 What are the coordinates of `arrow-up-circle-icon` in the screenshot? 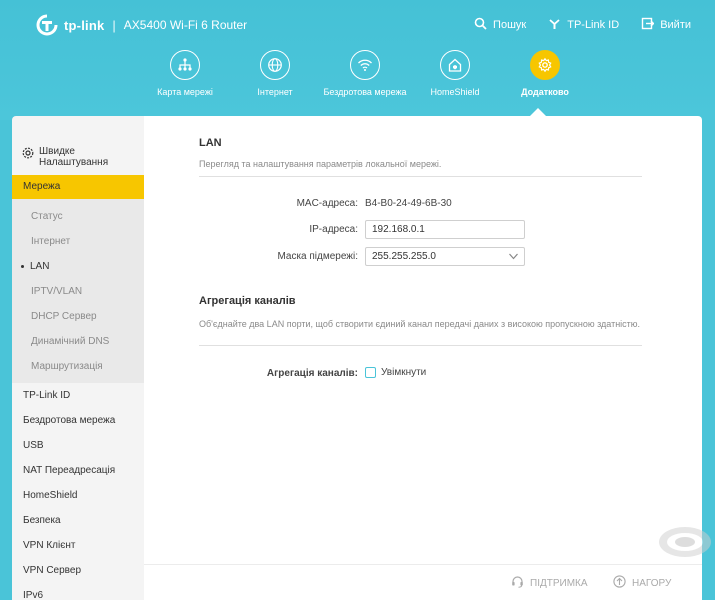 It's located at (619, 583).